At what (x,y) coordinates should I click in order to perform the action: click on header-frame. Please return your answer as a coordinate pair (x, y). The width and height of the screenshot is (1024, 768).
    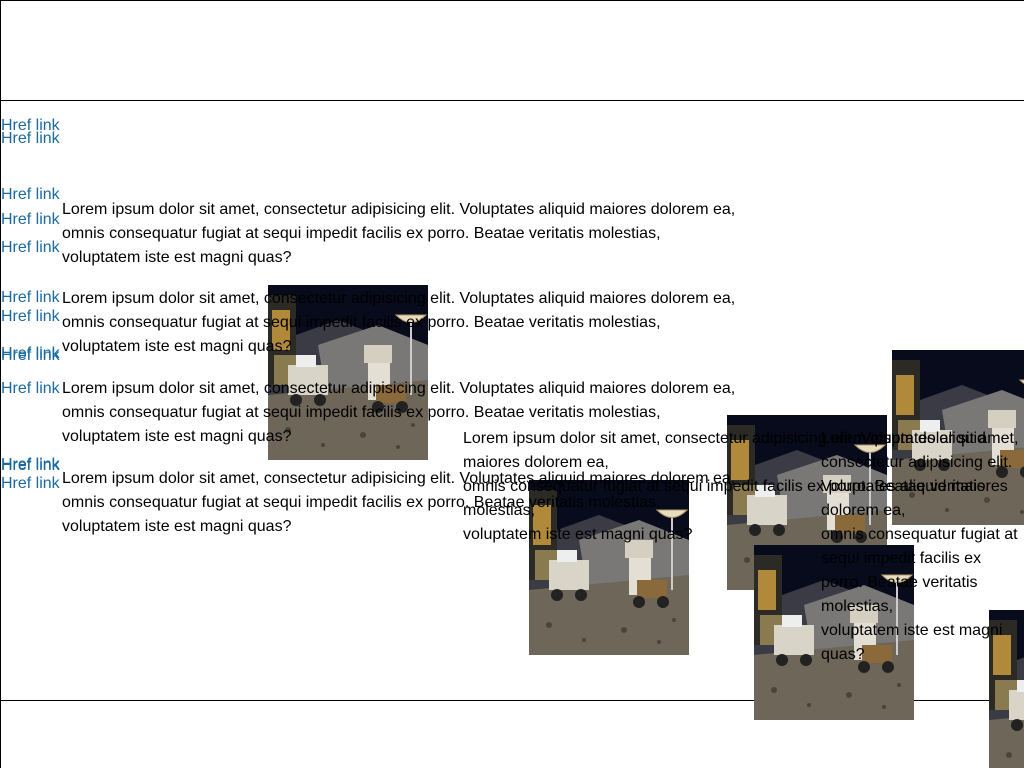
    Looking at the image, I should click on (512, 50).